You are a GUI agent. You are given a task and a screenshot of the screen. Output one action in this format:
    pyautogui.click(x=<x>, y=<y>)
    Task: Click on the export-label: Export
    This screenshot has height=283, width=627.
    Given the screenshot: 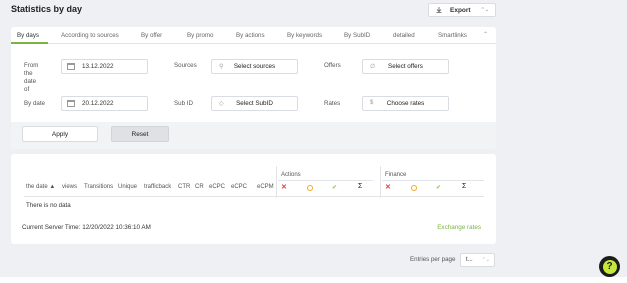 What is the action you would take?
    pyautogui.click(x=460, y=10)
    